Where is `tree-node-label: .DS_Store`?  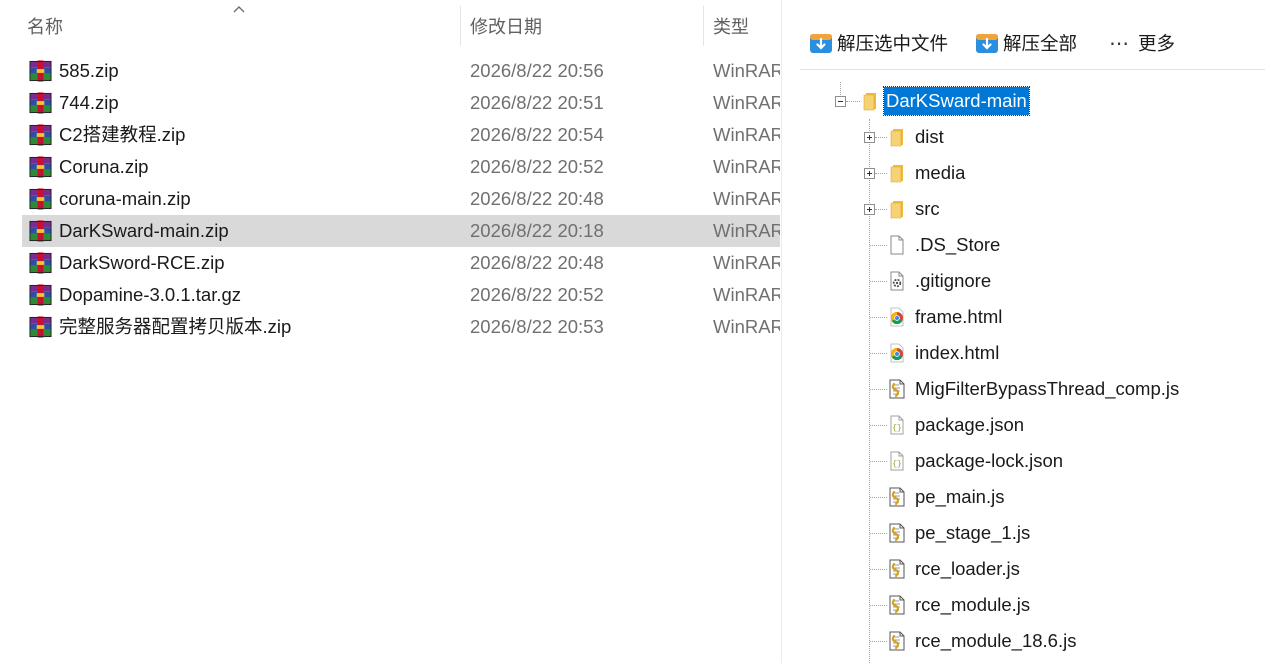
tree-node-label: .DS_Store is located at coordinates (958, 244).